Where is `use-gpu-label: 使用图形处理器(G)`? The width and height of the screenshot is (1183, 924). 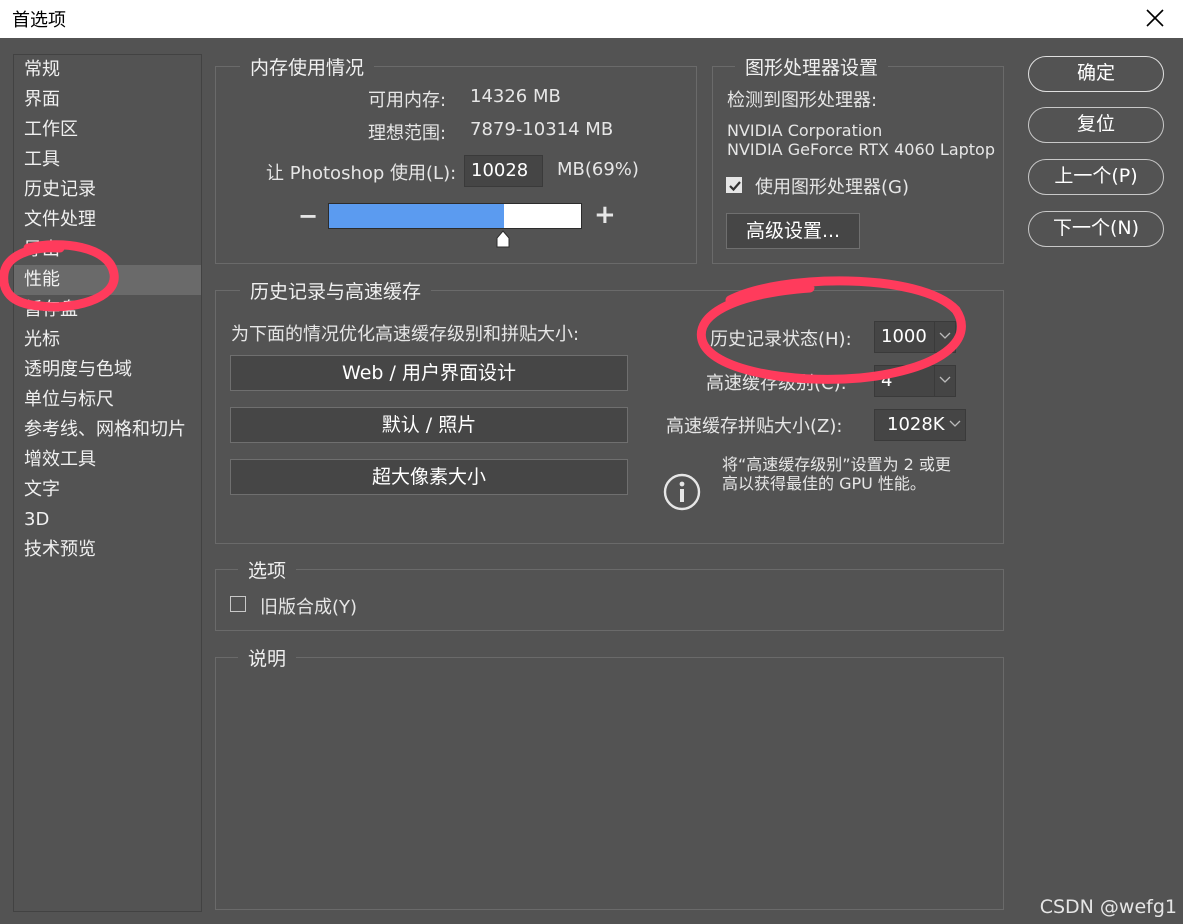
use-gpu-label: 使用图形处理器(G) is located at coordinates (832, 187).